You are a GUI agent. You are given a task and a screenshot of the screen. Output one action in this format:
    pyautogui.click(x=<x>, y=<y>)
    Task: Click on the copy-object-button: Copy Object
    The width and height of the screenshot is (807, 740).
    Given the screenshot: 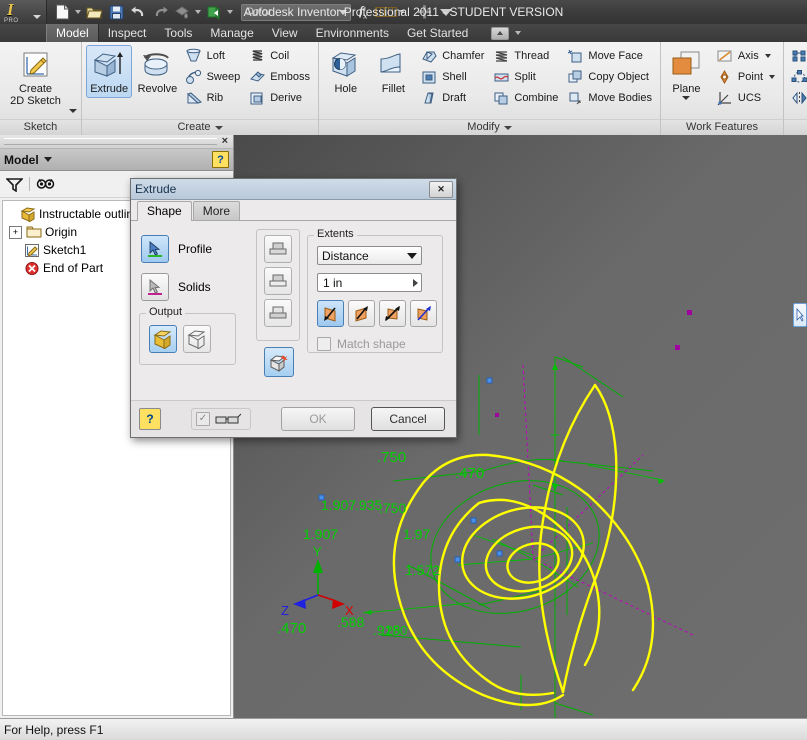 What is the action you would take?
    pyautogui.click(x=610, y=77)
    